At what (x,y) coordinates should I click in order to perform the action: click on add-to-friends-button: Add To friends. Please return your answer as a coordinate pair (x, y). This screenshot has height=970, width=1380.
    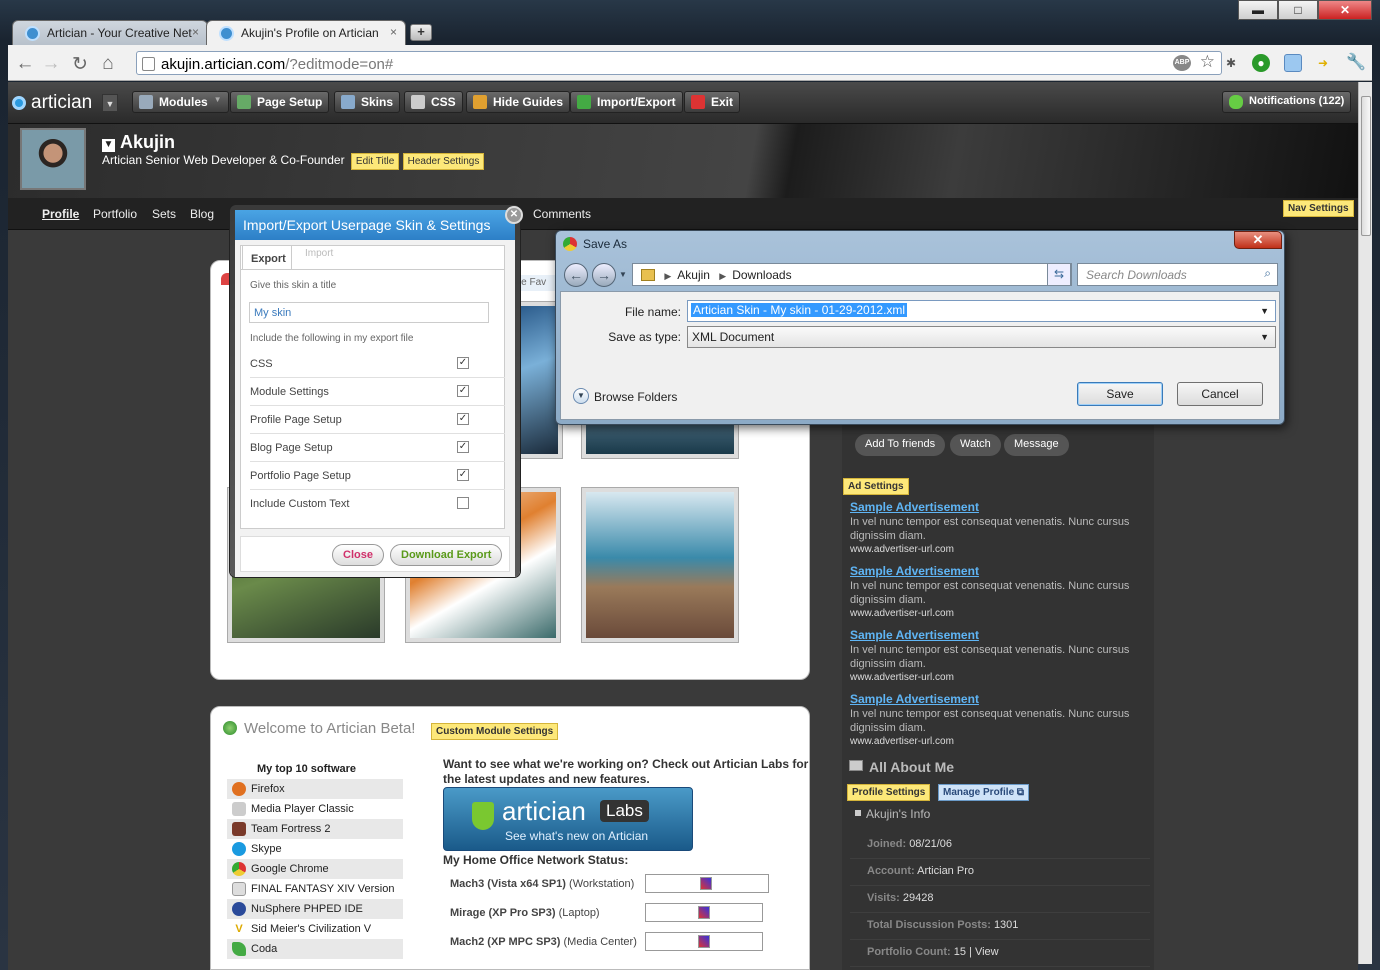
    Looking at the image, I should click on (900, 445).